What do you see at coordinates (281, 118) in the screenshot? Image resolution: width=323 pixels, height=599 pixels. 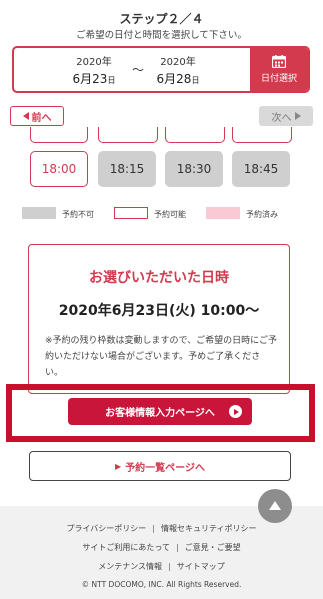 I see `next-label: 次へ` at bounding box center [281, 118].